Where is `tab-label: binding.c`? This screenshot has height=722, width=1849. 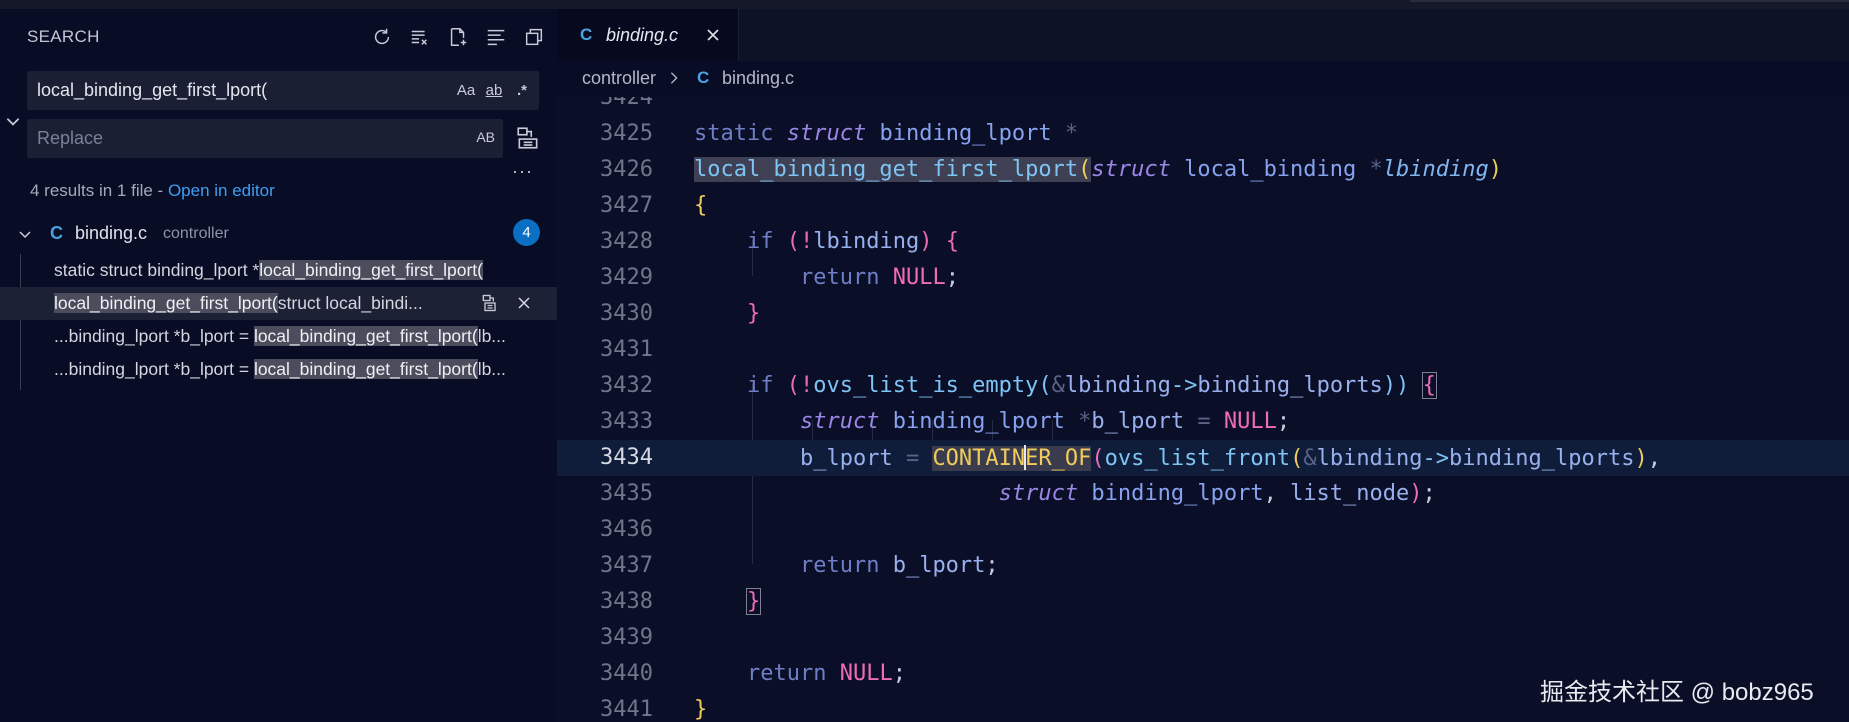 tab-label: binding.c is located at coordinates (642, 35).